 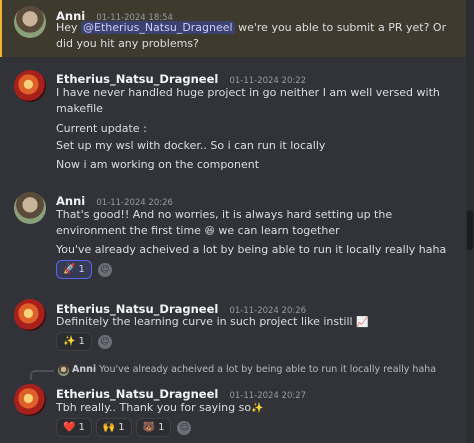 I want to click on bear-face-icon: 🐻, so click(x=149, y=427).